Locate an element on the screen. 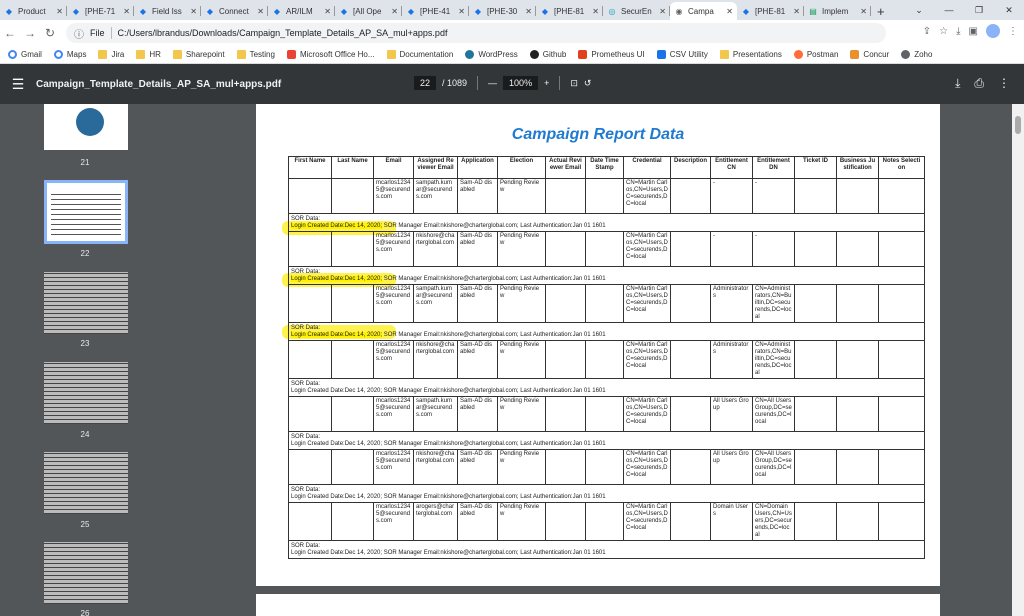 The image size is (1024, 616). folder-icon is located at coordinates (724, 54).